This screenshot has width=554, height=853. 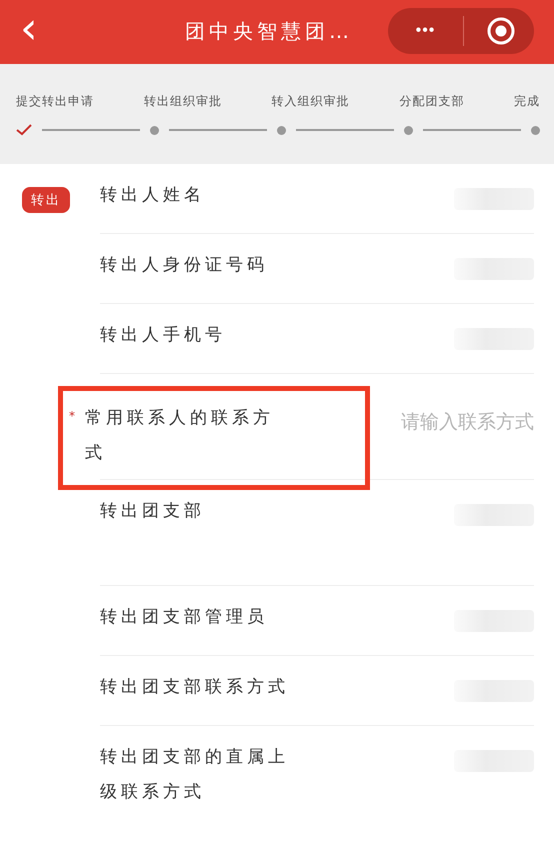 I want to click on field-label: 转出团支部, so click(x=153, y=511).